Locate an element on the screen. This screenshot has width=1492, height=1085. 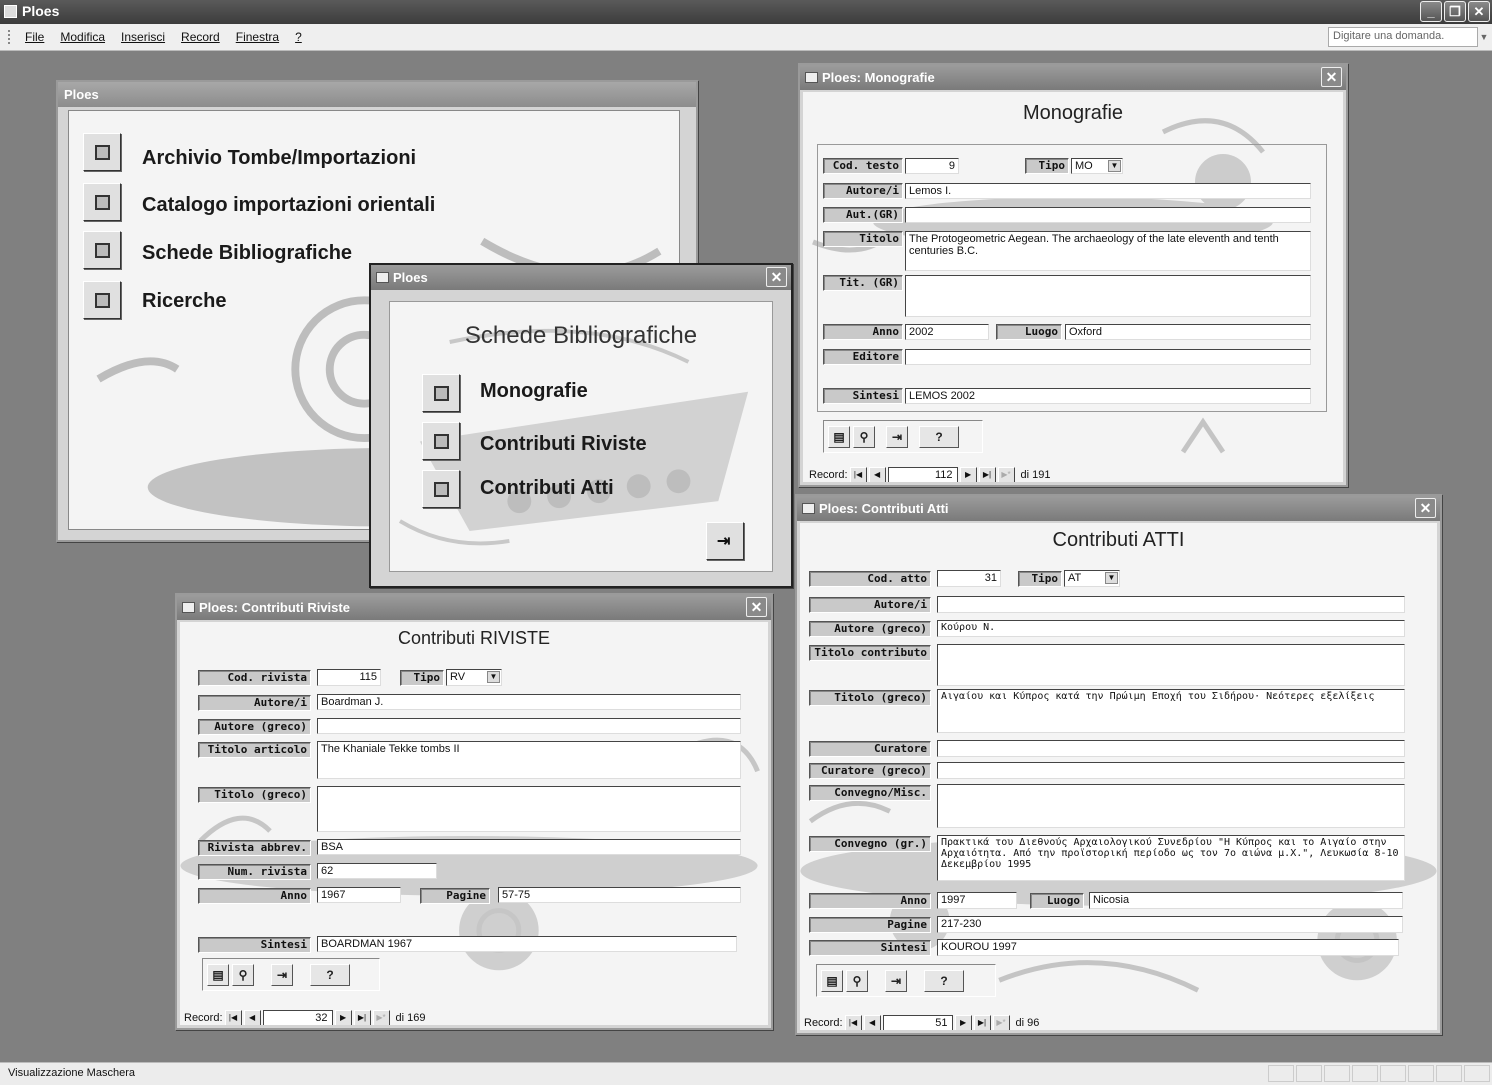
form-icon is located at coordinates (382, 277).